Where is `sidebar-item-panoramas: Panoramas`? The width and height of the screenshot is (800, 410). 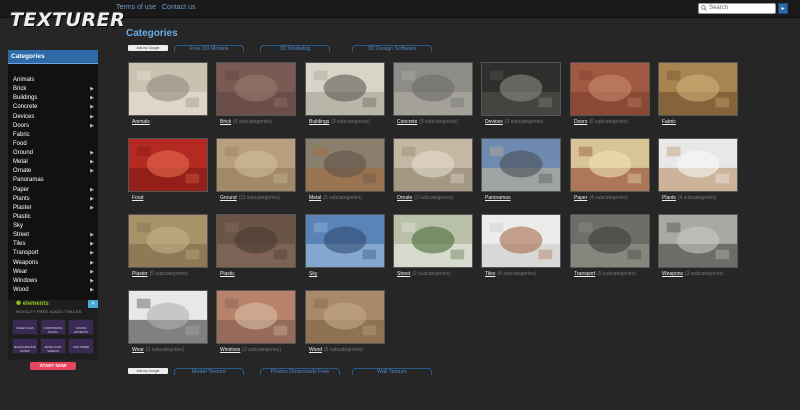
sidebar-item-panoramas: Panoramas is located at coordinates (53, 180).